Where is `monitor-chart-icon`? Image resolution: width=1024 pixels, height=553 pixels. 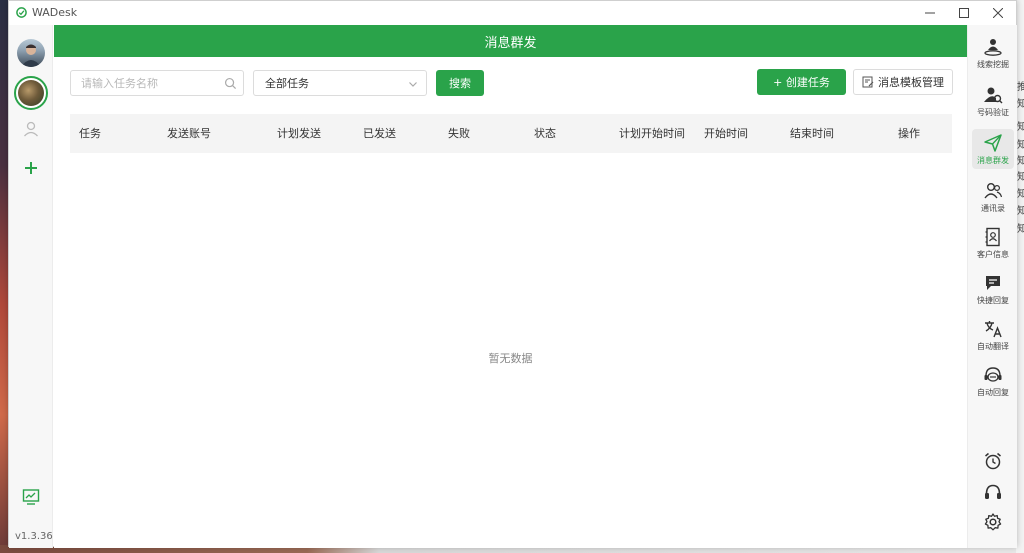
monitor-chart-icon is located at coordinates (31, 497).